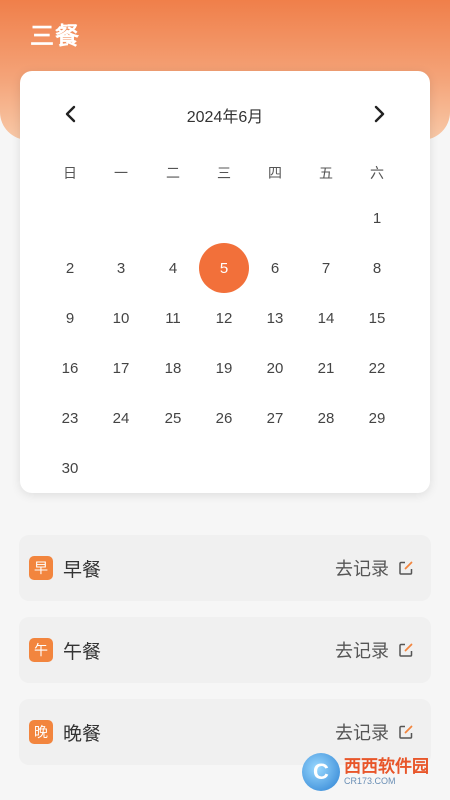  I want to click on day-22: 22, so click(377, 368).